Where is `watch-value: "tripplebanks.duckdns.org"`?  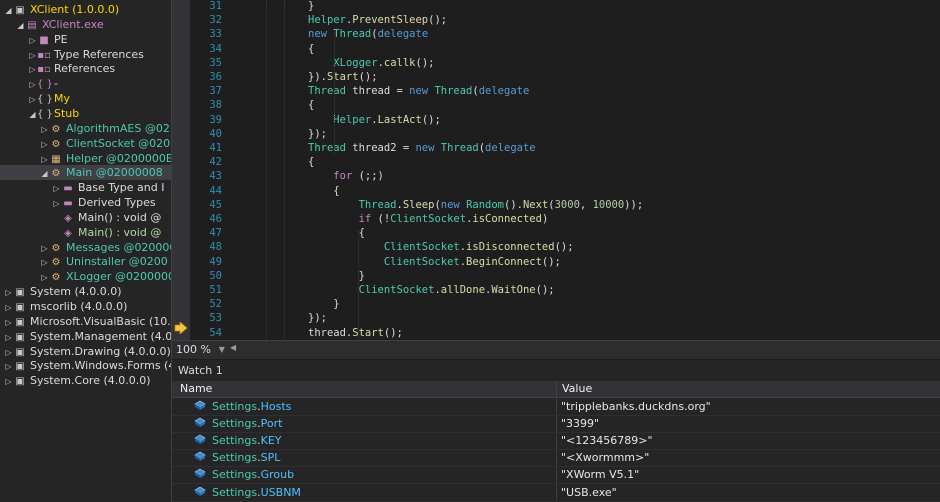 watch-value: "tripplebanks.duckdns.org" is located at coordinates (636, 406).